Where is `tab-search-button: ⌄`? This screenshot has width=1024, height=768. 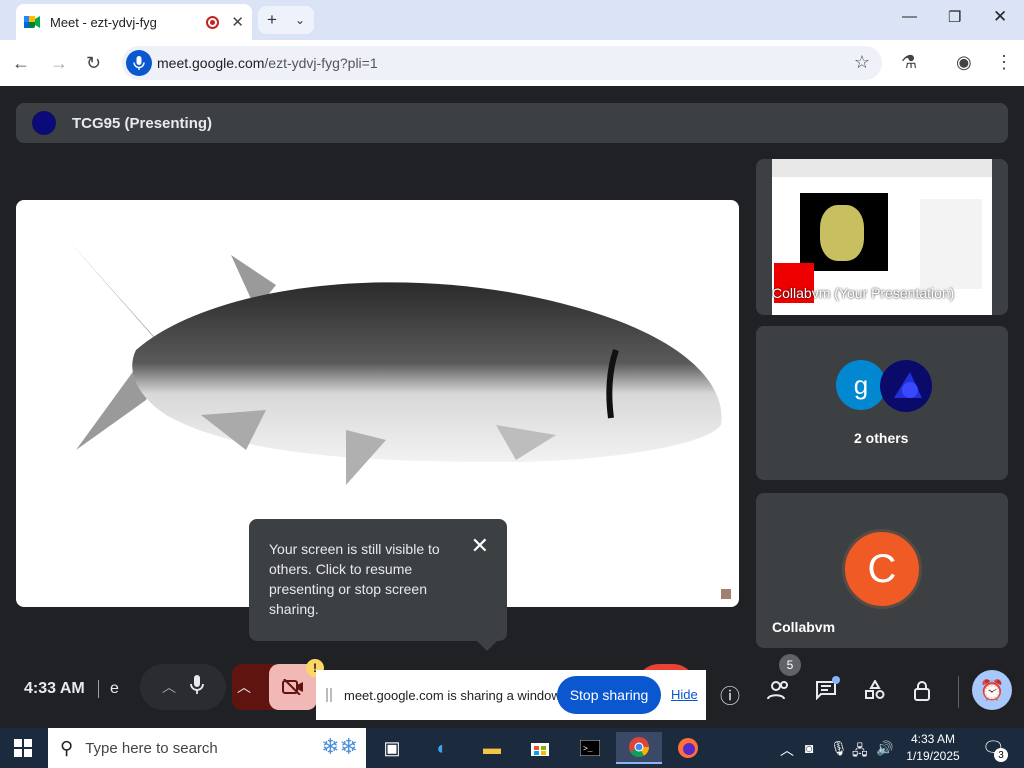
tab-search-button: ⌄ is located at coordinates (300, 20).